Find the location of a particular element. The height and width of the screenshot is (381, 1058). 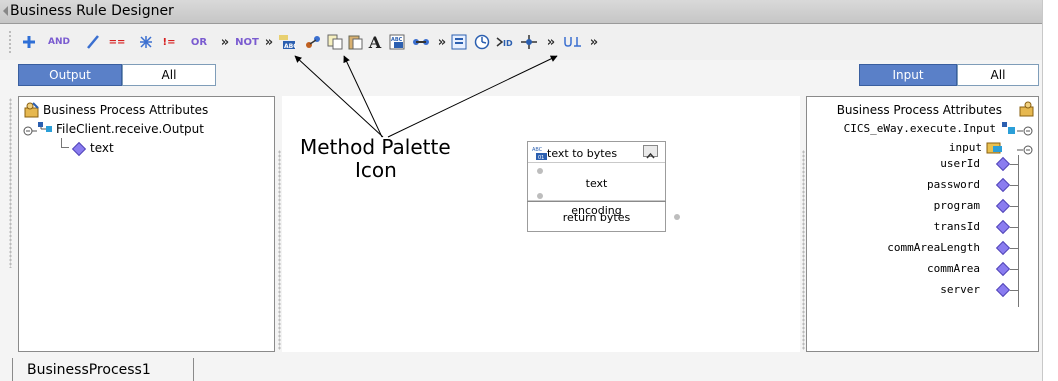

business-attributes-icon is located at coordinates (1026, 111).